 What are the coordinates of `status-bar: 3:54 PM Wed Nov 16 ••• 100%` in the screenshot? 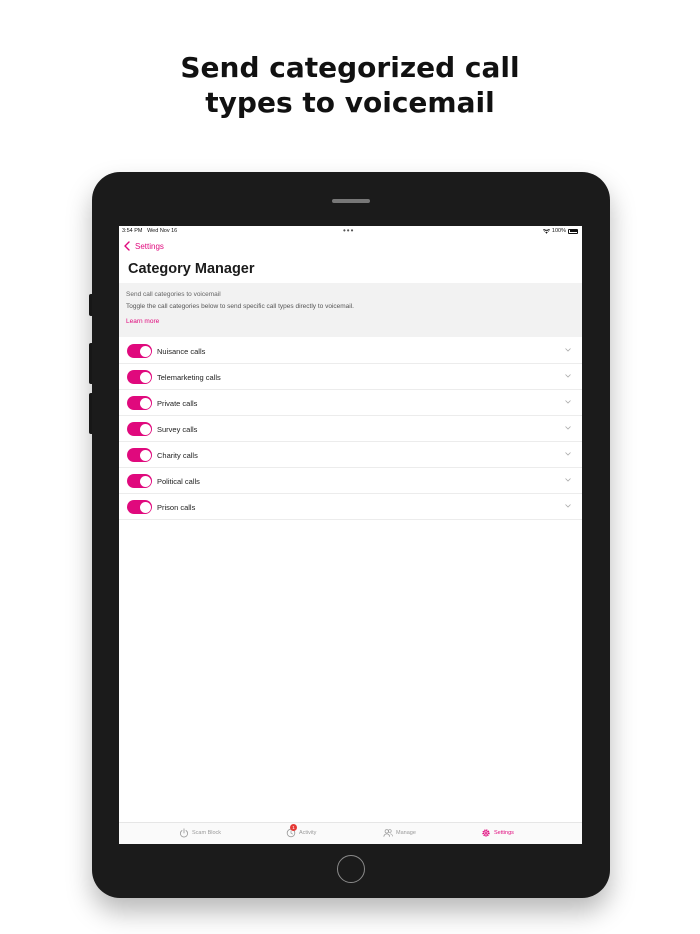 It's located at (350, 232).